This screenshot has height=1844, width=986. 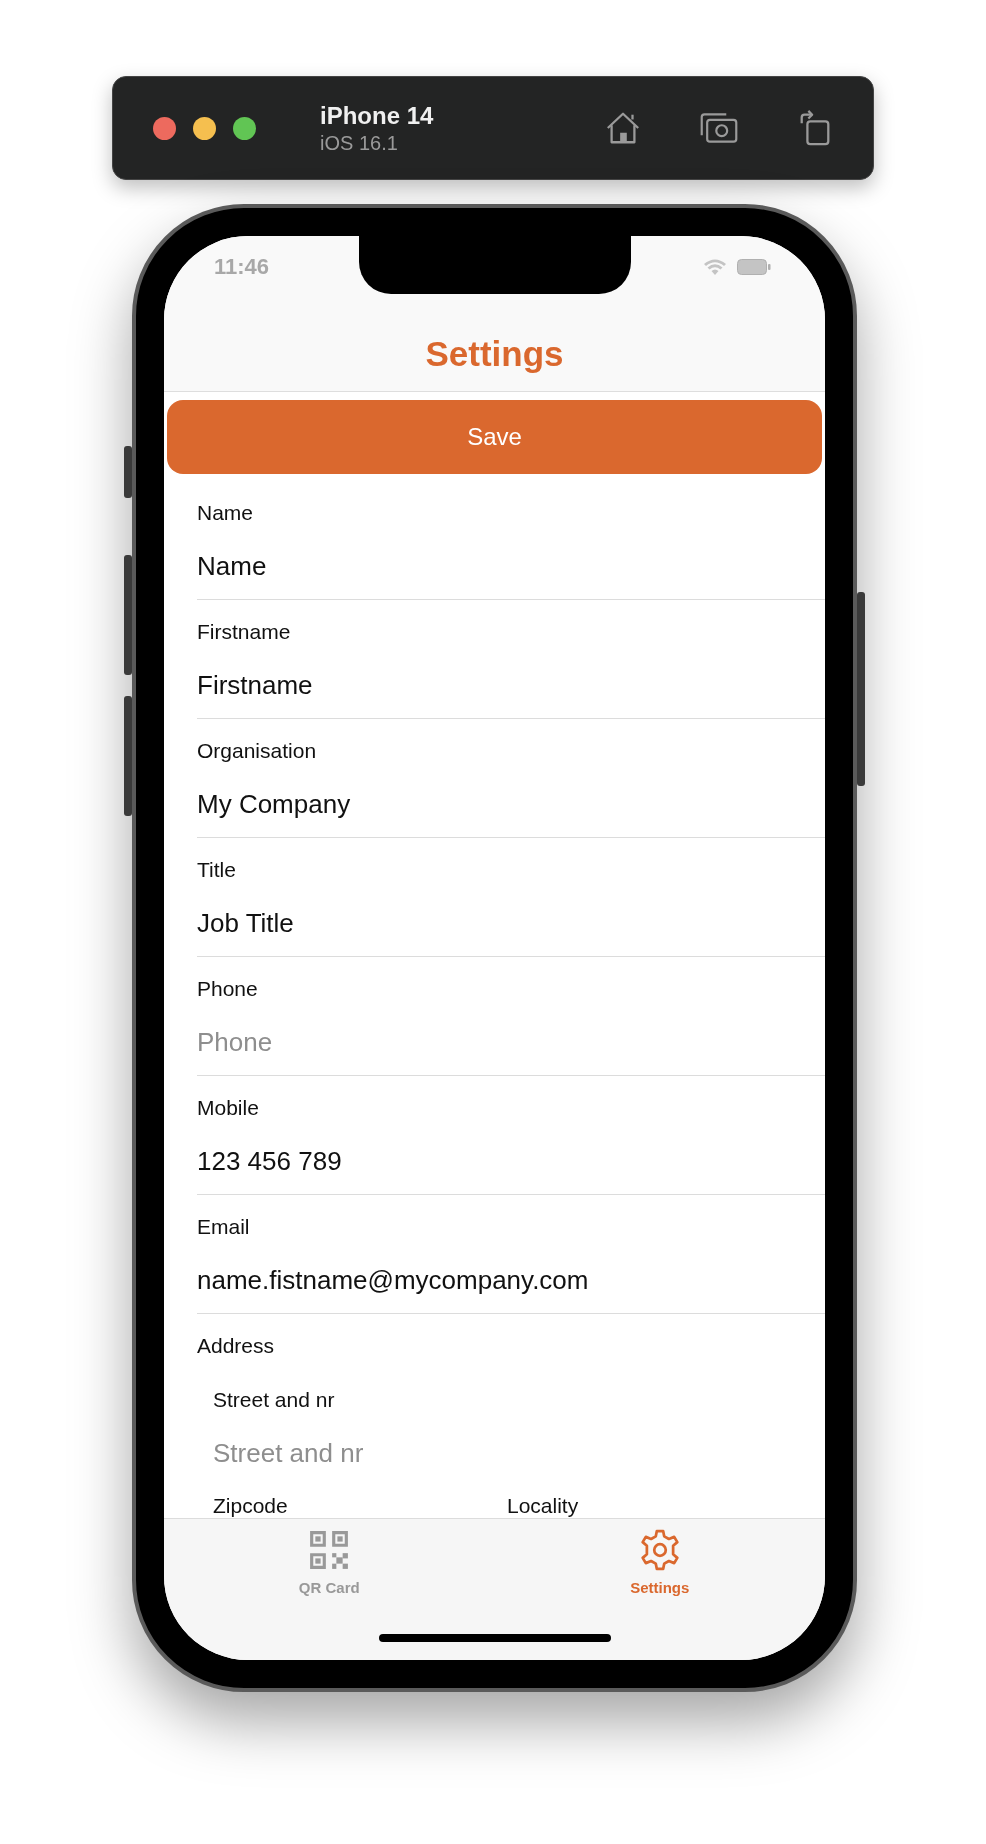 I want to click on field-label: Name, so click(x=226, y=513).